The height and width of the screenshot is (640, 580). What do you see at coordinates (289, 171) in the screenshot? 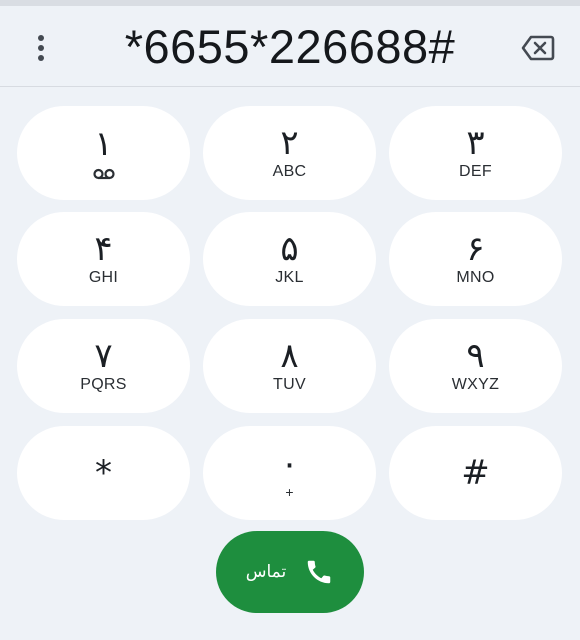
I see `key-letters: ABC` at bounding box center [289, 171].